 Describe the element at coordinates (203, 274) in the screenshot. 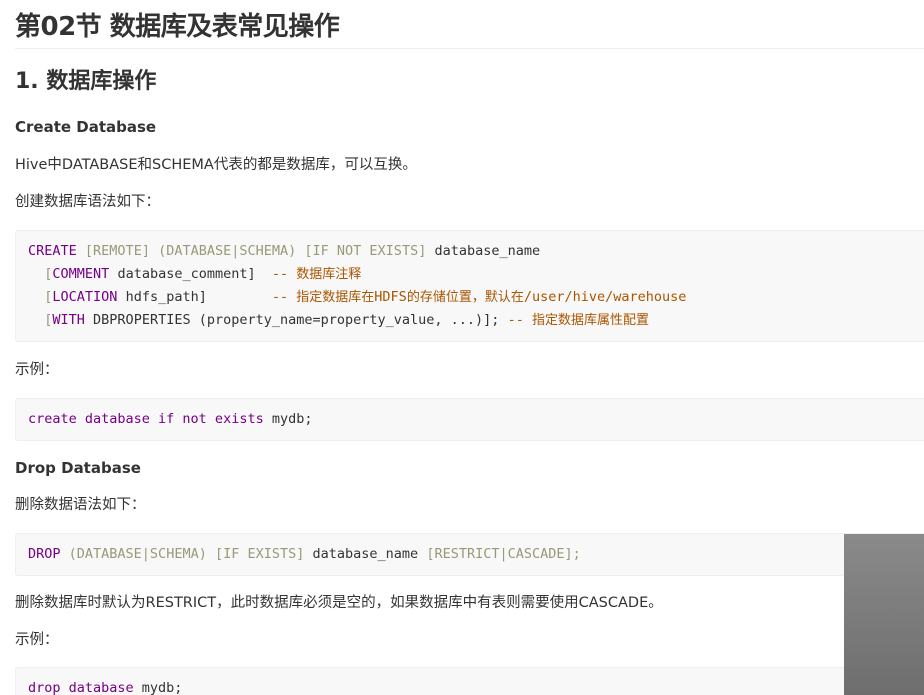

I see `code-line-2: [COMMENT database_comment] -- 数据库注释` at that location.